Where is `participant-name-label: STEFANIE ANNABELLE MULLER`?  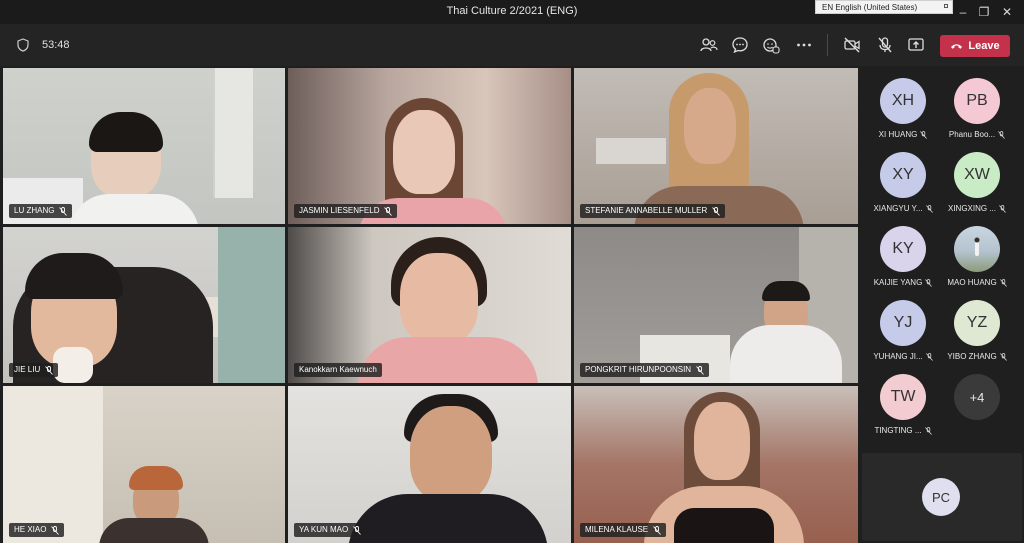
participant-name-label: STEFANIE ANNABELLE MULLER is located at coordinates (653, 211).